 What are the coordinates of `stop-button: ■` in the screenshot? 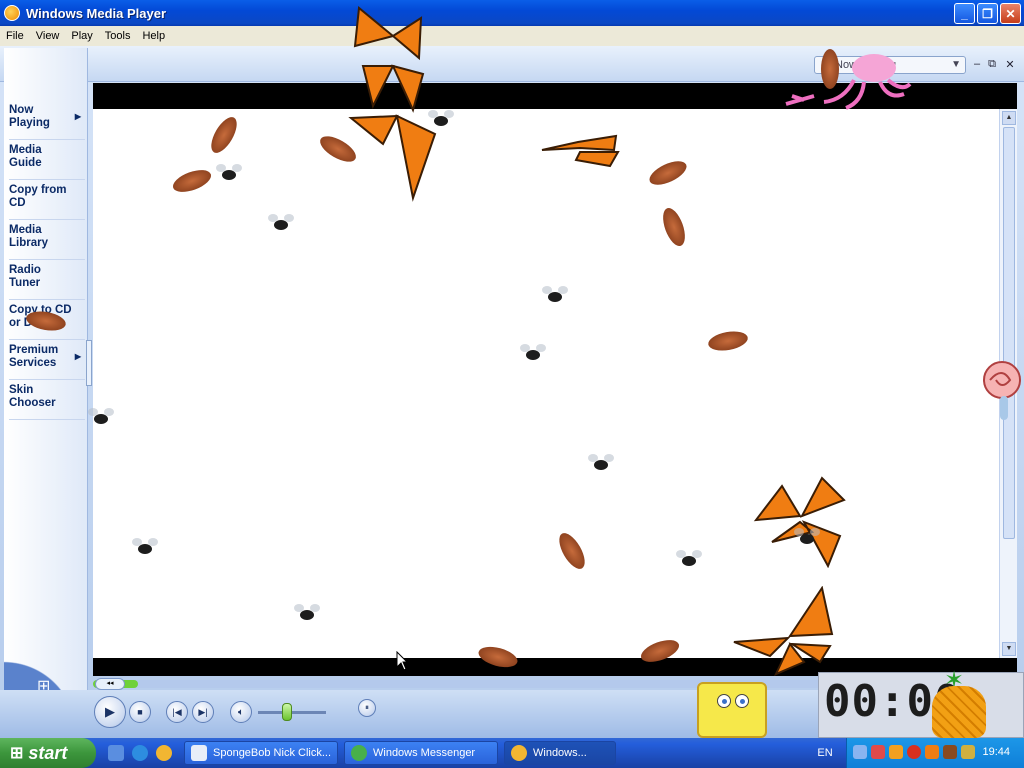 It's located at (140, 712).